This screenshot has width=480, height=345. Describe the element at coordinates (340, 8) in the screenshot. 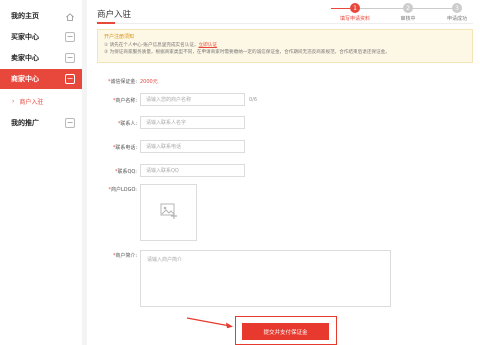

I see `step-connector-active` at that location.